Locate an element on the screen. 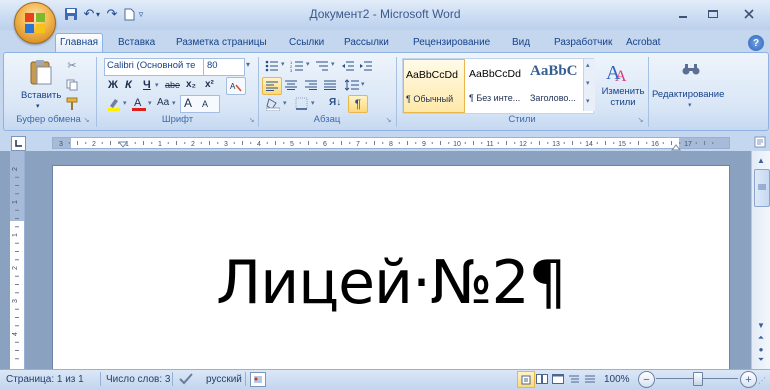  font-color-dropdown-icon: ▾ is located at coordinates (150, 103).